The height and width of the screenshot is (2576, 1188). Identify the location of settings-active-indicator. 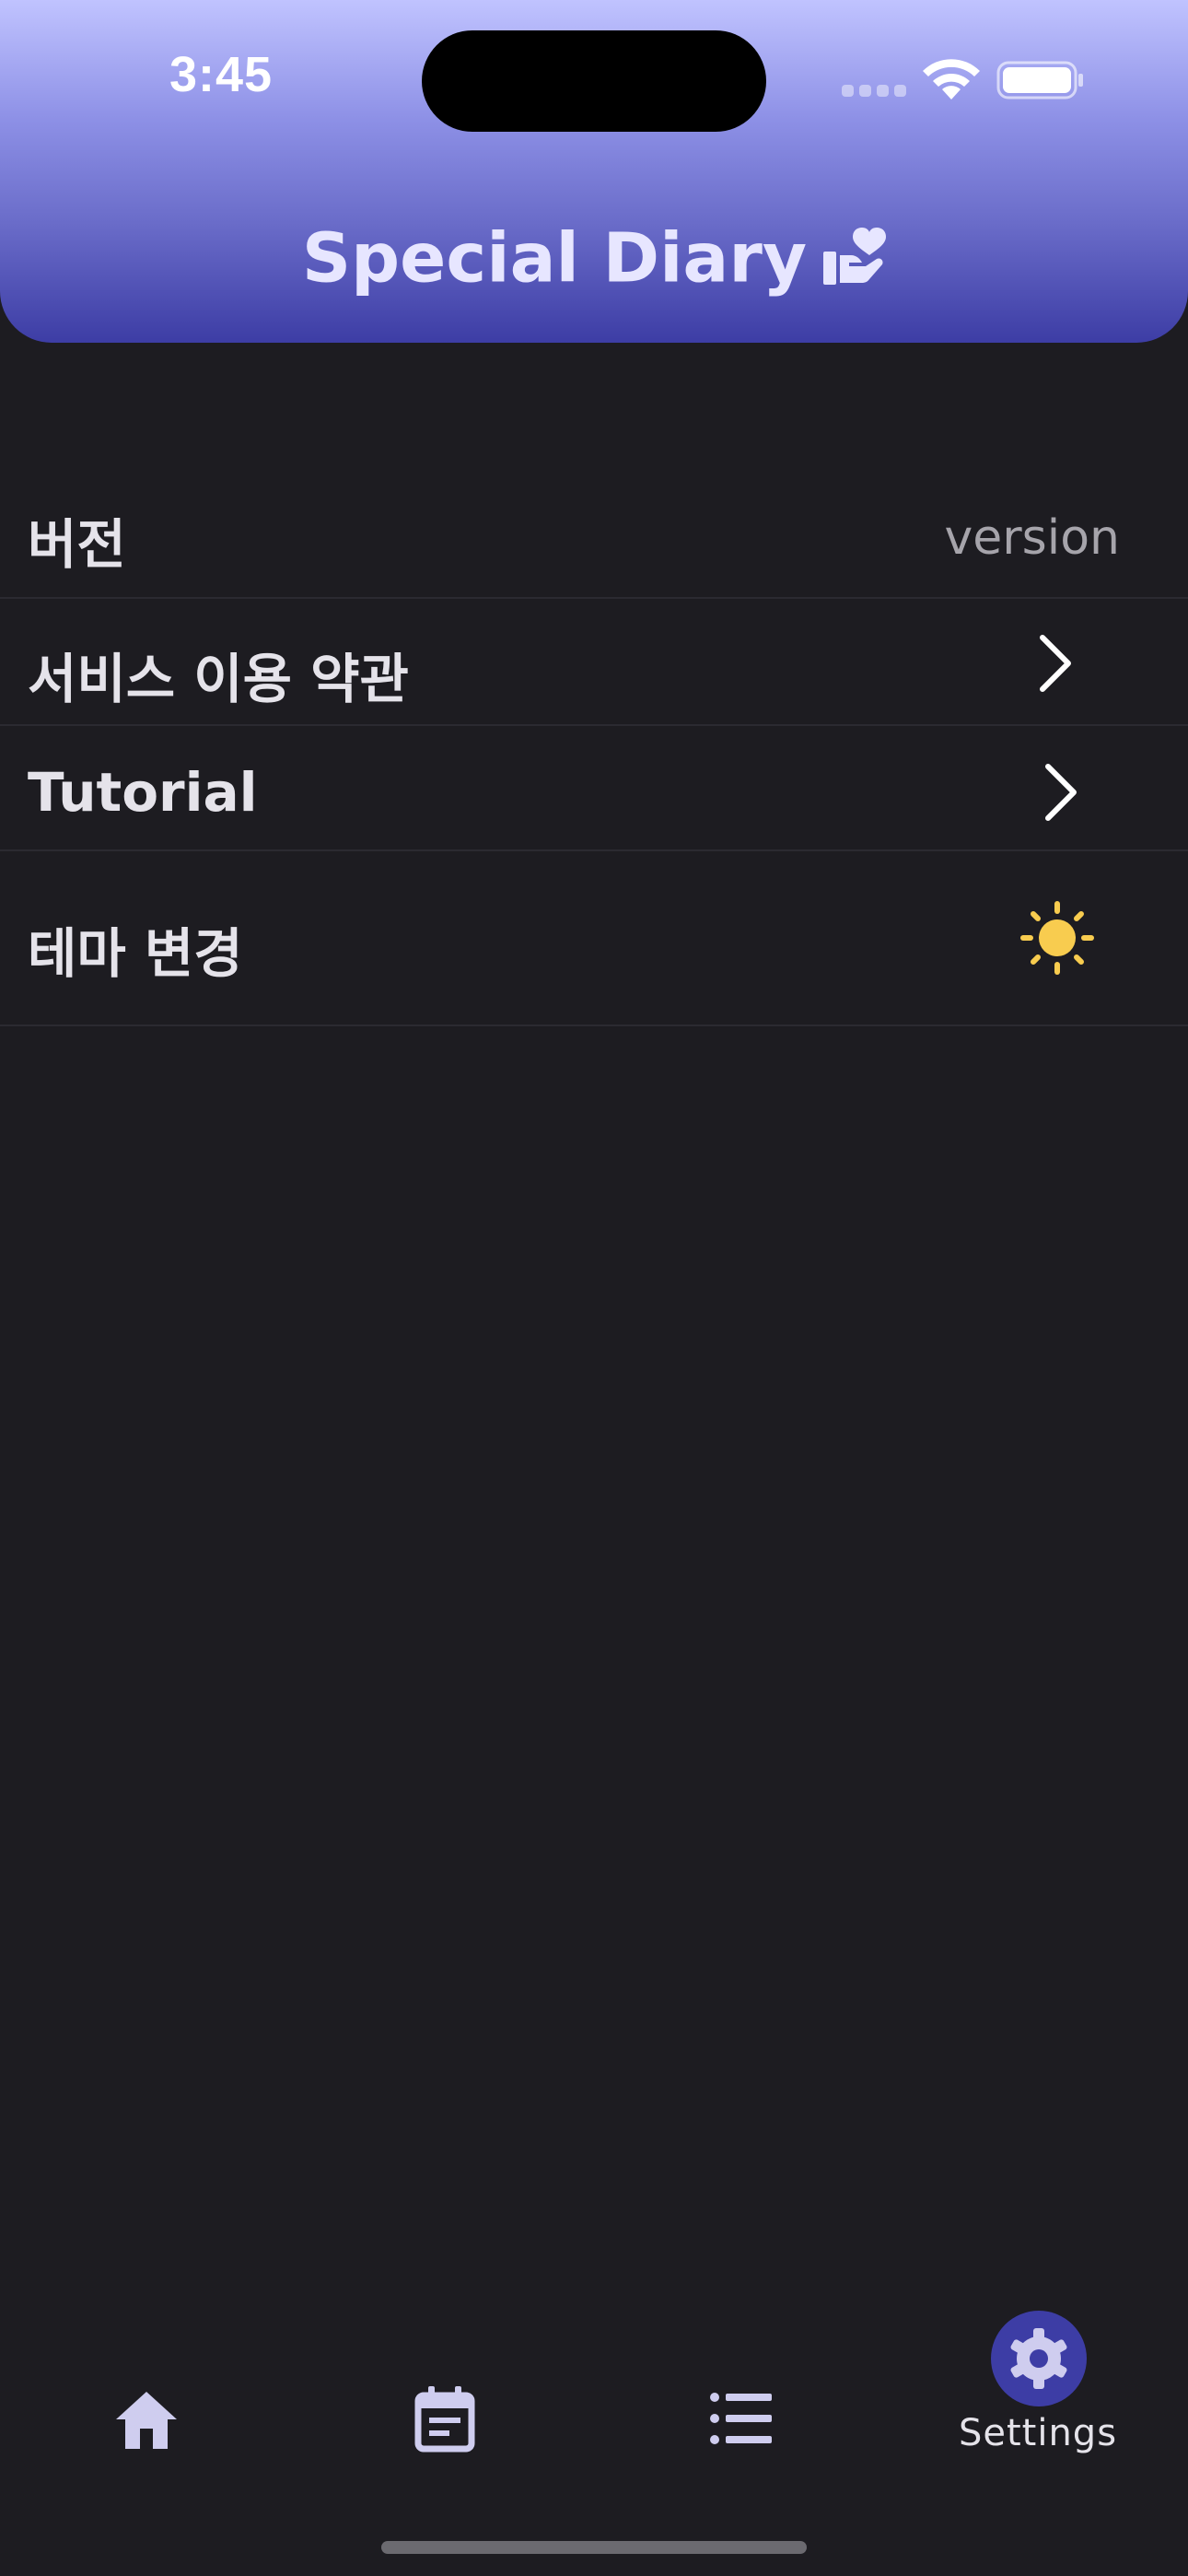
(1039, 2358).